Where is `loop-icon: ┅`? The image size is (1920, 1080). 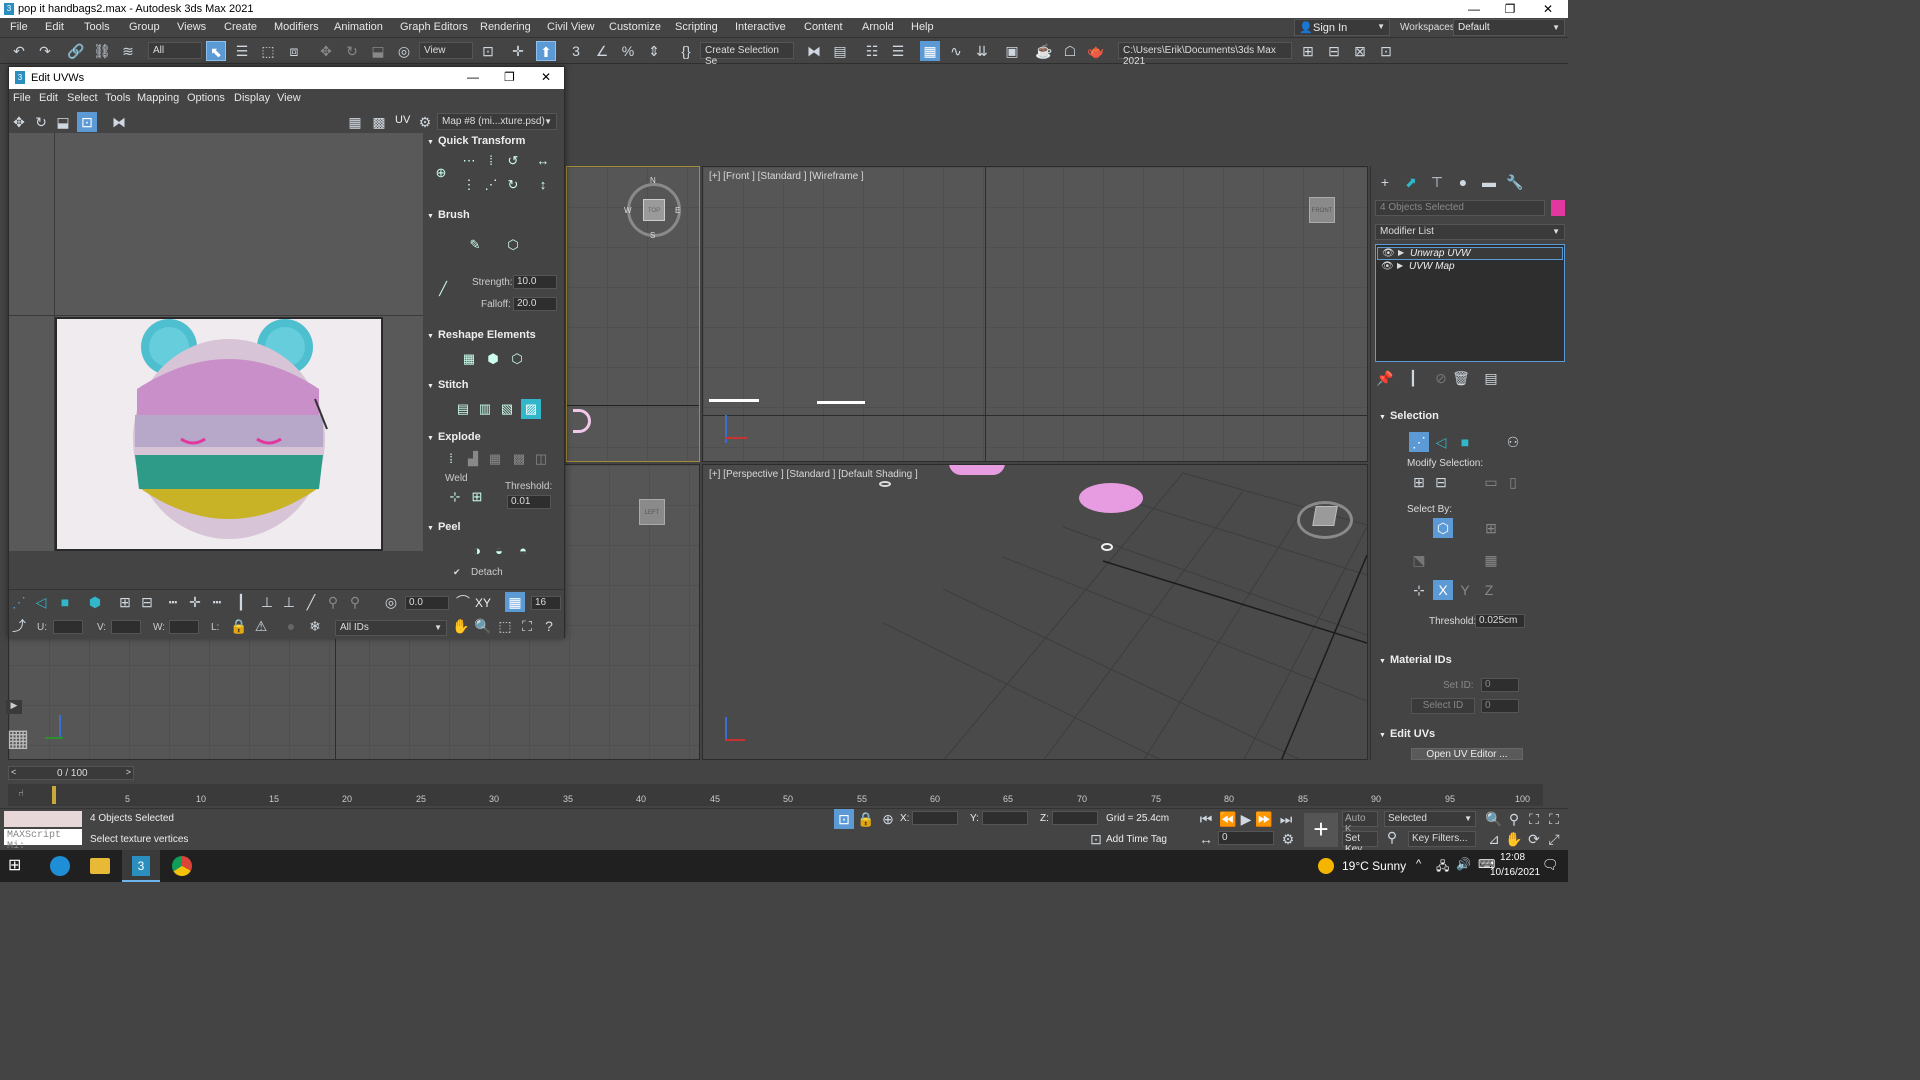 loop-icon: ┅ is located at coordinates (173, 602).